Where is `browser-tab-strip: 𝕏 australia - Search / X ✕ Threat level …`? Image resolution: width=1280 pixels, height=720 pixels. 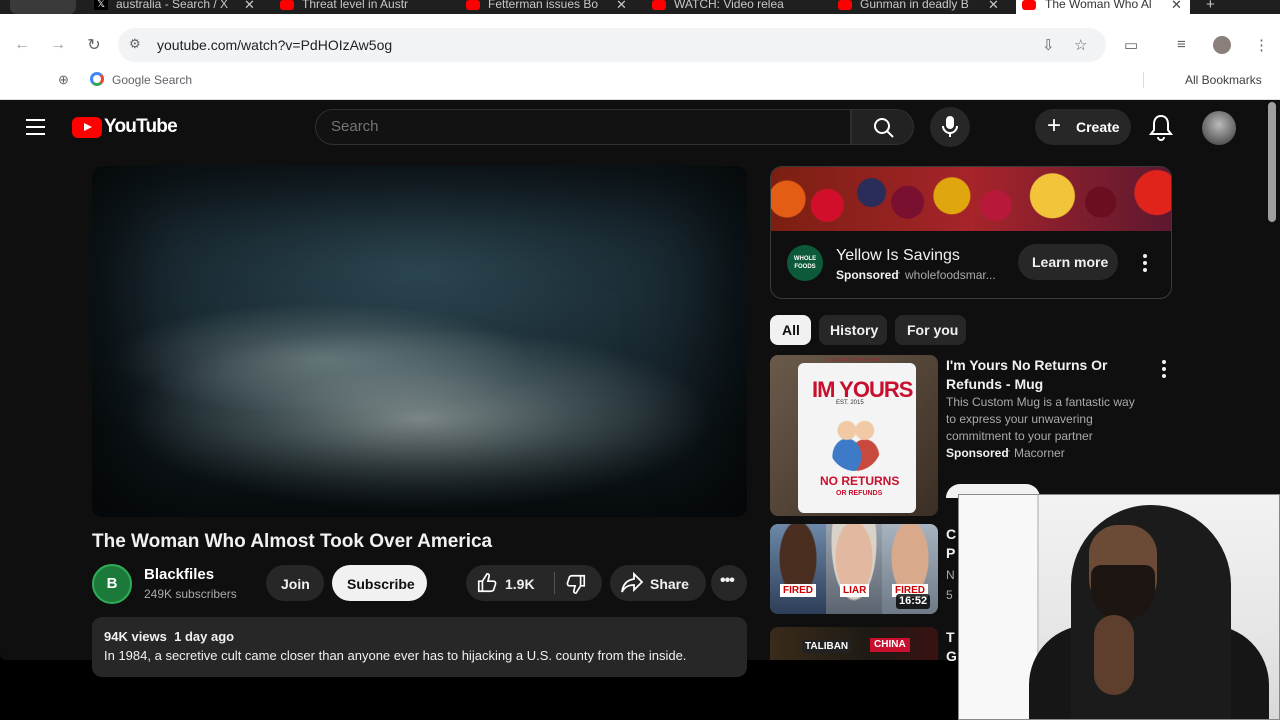
browser-tab-strip: 𝕏 australia - Search / X ✕ Threat level … is located at coordinates (640, 7).